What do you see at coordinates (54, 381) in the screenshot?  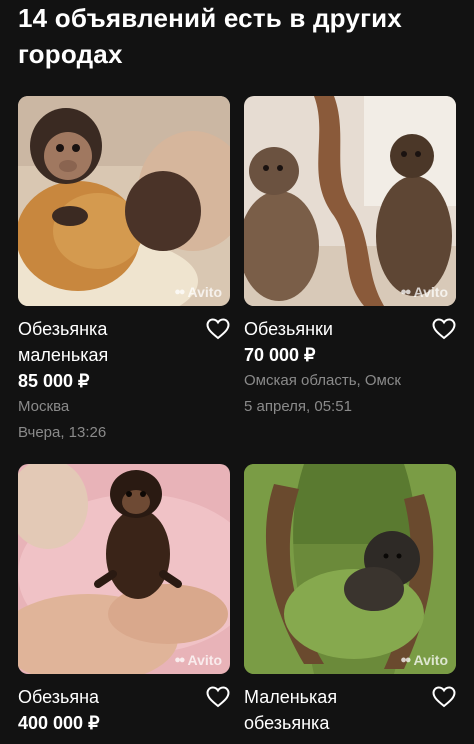 I see `listing-price: 85 000 ₽` at bounding box center [54, 381].